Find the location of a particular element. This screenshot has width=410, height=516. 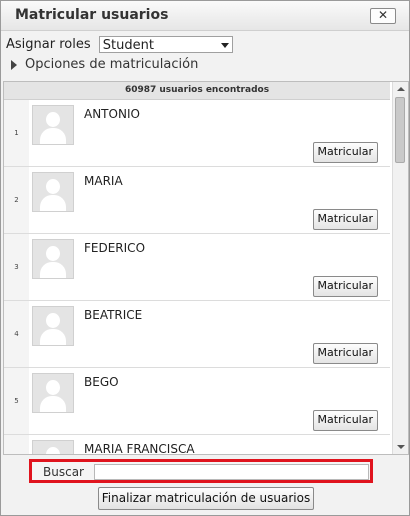

search-box: Buscar is located at coordinates (201, 471).